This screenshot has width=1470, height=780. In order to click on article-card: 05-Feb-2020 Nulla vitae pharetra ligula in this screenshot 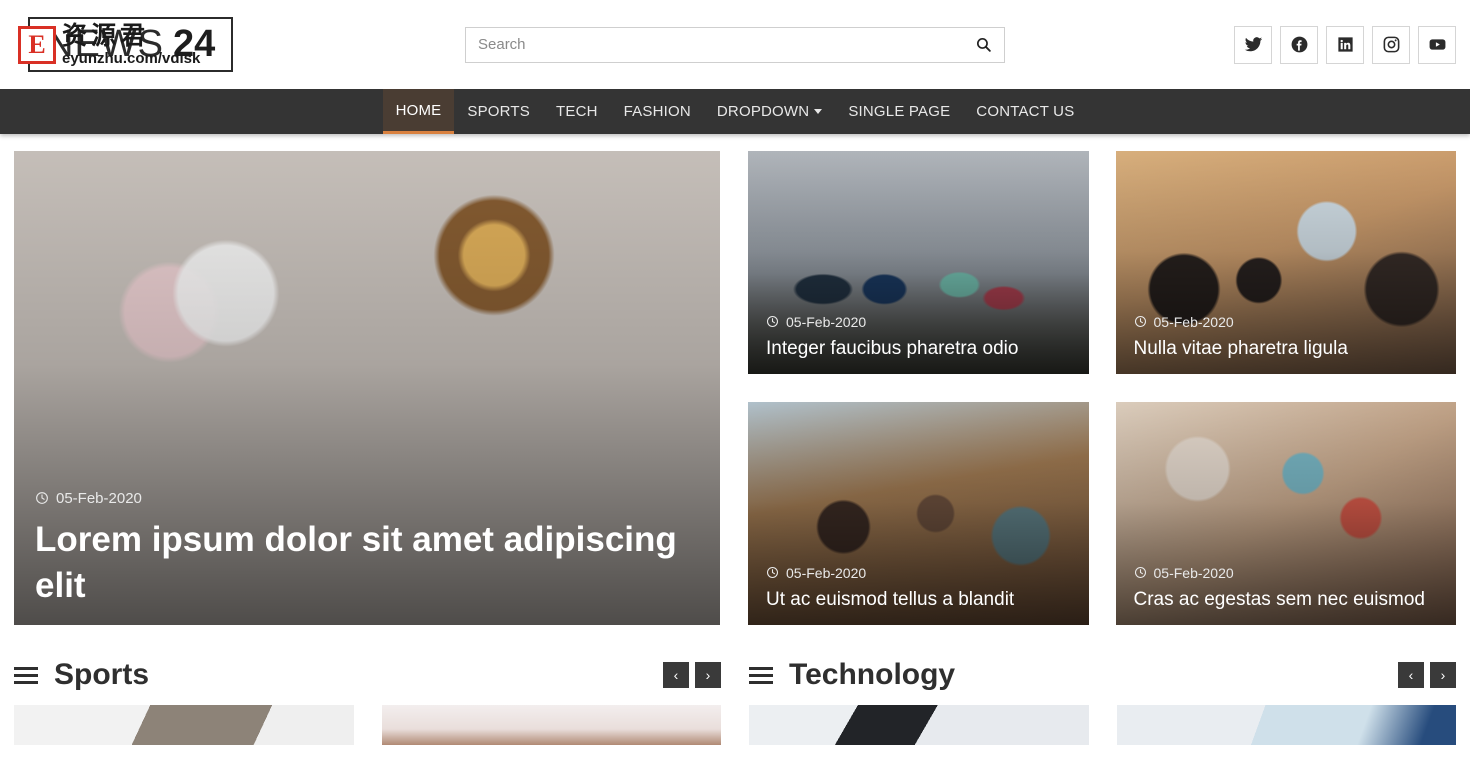, I will do `click(1285, 262)`.